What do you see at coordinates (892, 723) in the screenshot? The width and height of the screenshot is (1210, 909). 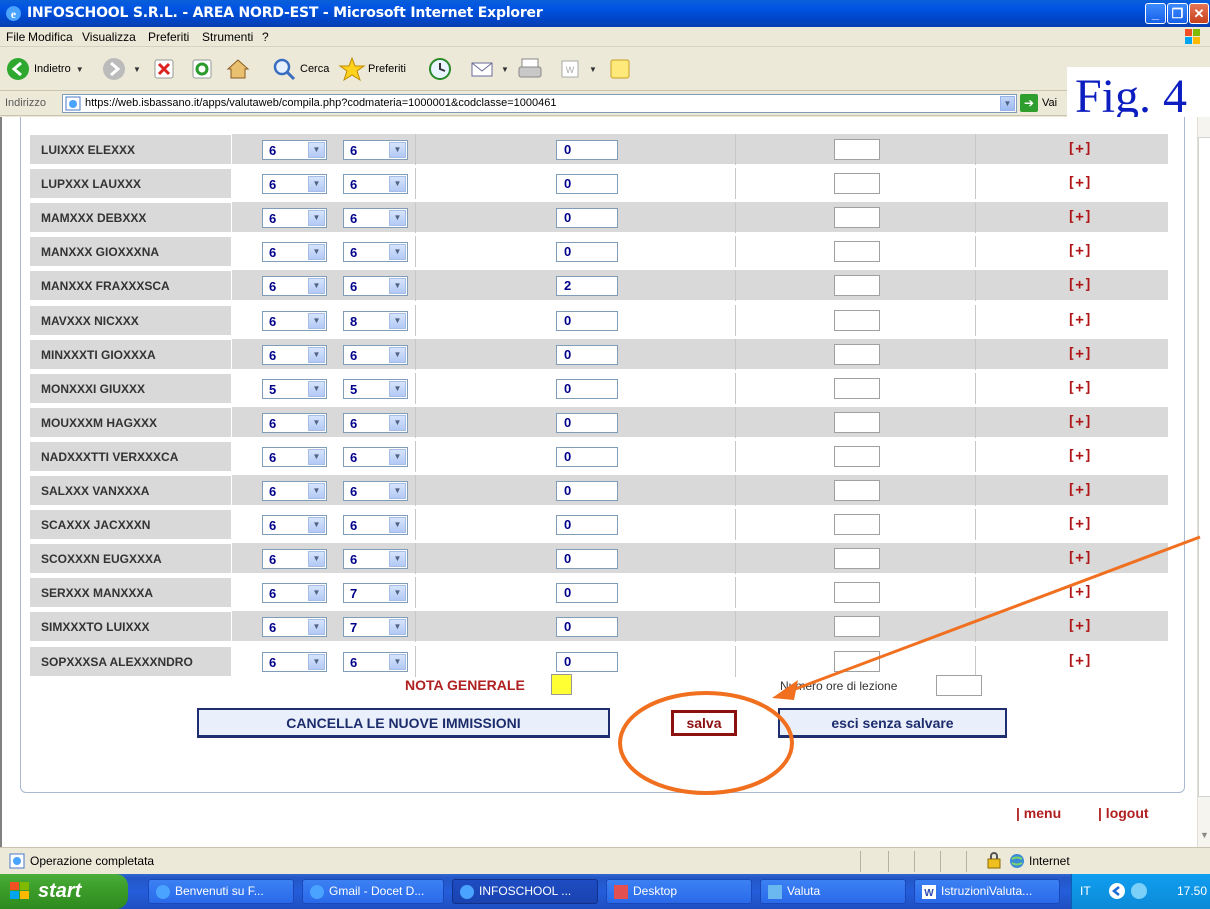 I see `exit-without-saving-button: esci senza salvare` at bounding box center [892, 723].